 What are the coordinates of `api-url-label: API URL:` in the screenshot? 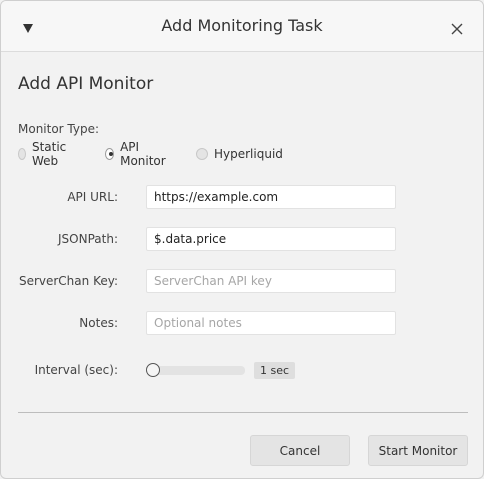 It's located at (92, 197).